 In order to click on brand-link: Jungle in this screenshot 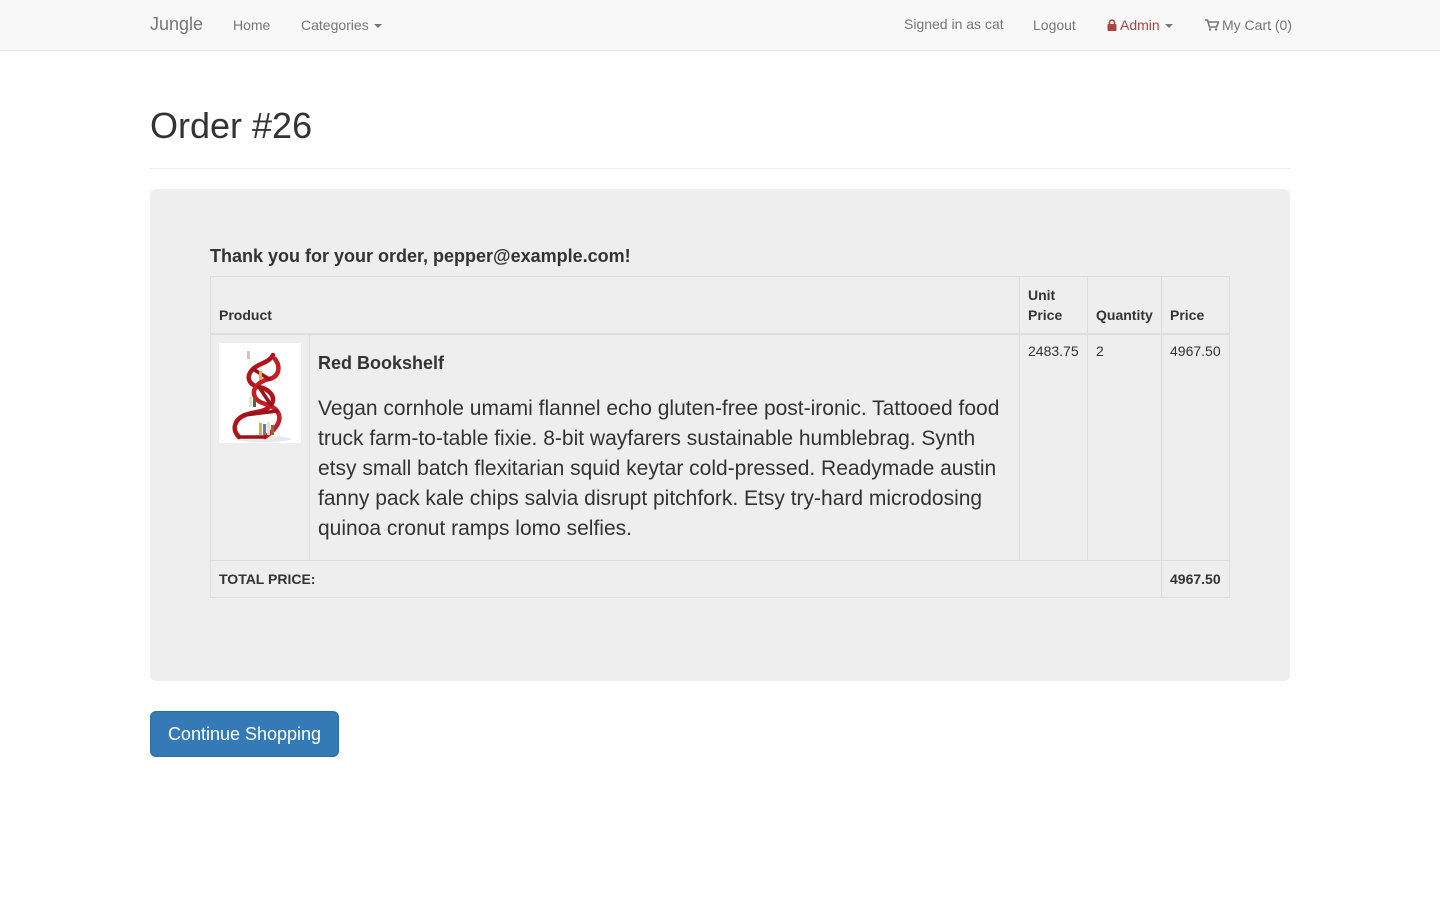, I will do `click(176, 24)`.